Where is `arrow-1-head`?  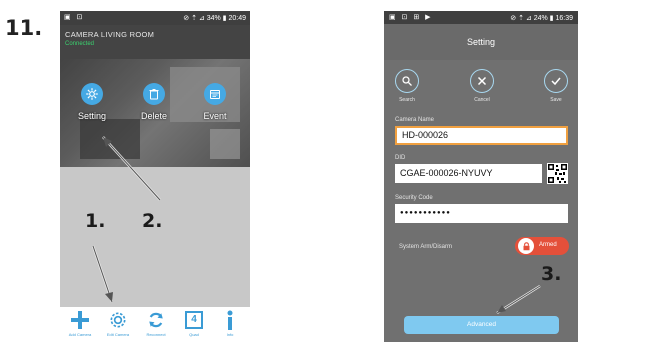 arrow-1-head is located at coordinates (109, 297).